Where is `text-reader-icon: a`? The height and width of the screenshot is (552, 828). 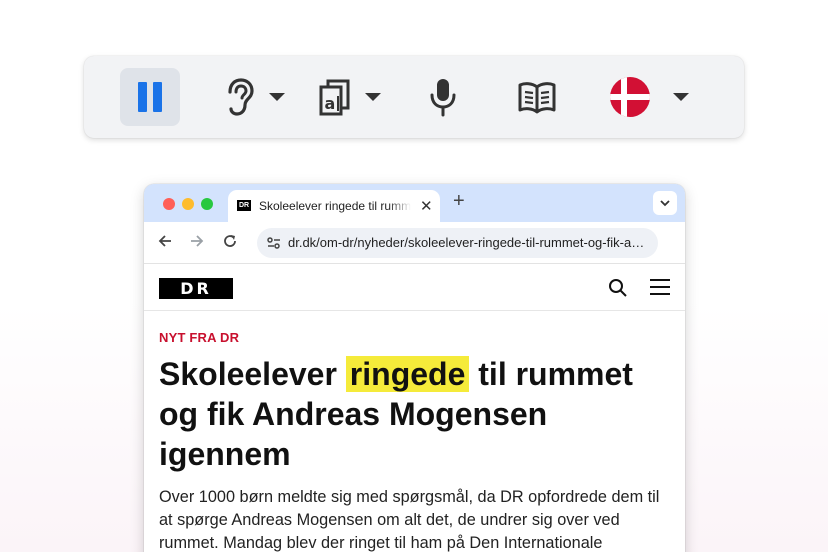 text-reader-icon: a is located at coordinates (334, 97).